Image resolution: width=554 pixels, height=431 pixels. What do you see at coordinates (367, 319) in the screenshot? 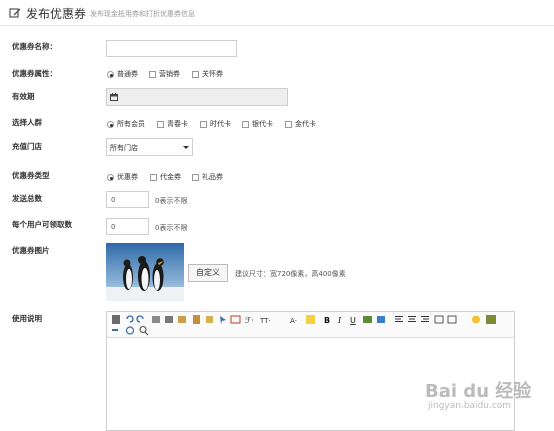
I see `strikethrough-icon` at bounding box center [367, 319].